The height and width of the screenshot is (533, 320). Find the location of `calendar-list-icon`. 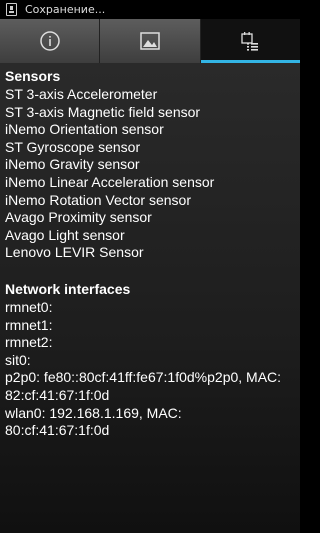

calendar-list-icon is located at coordinates (250, 41).